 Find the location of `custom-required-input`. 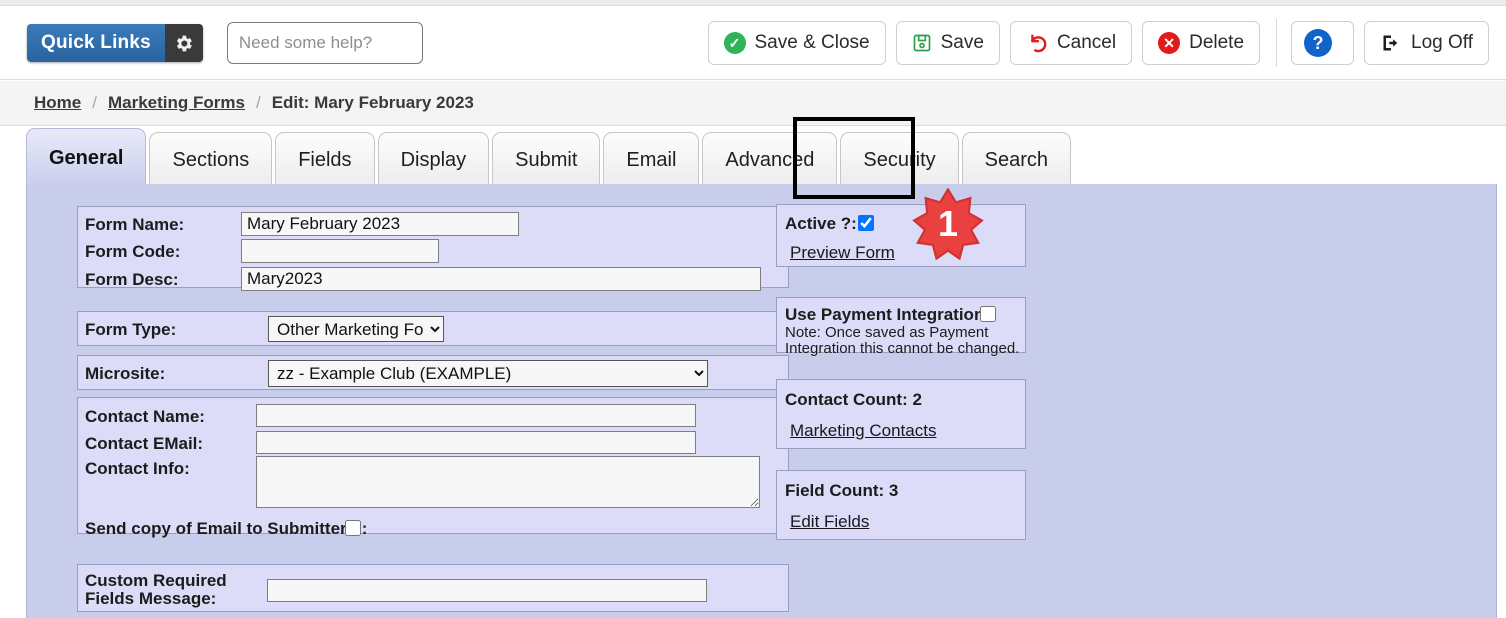

custom-required-input is located at coordinates (487, 590).